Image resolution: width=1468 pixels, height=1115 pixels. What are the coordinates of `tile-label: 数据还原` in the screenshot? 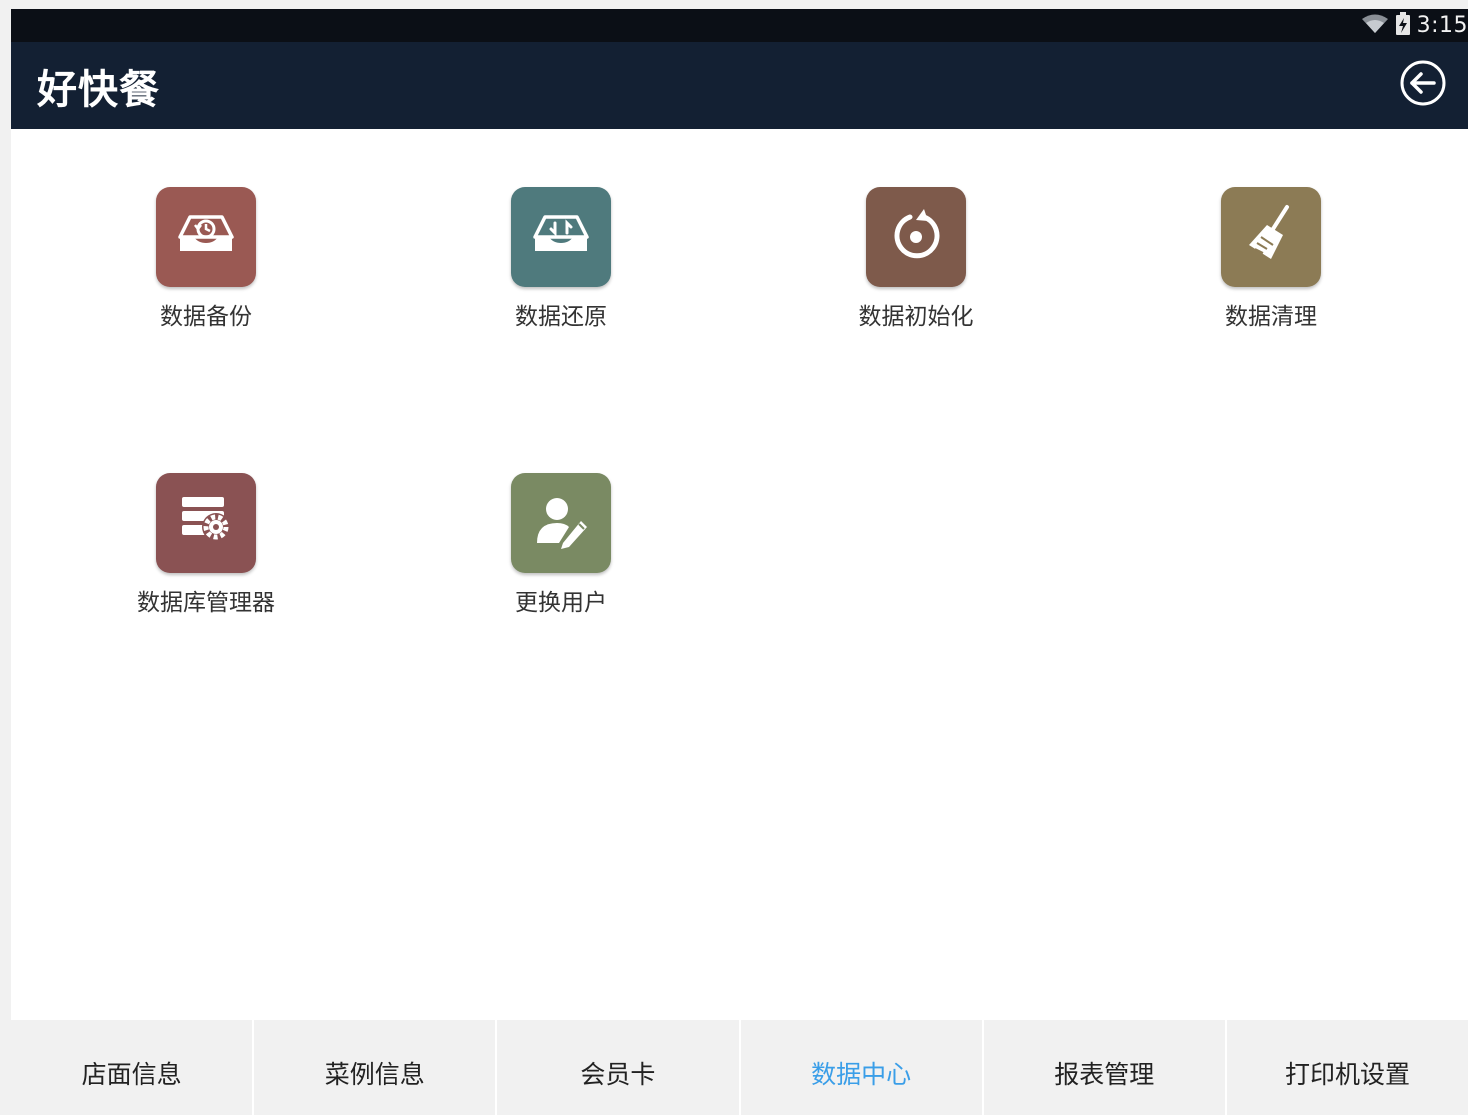 It's located at (561, 317).